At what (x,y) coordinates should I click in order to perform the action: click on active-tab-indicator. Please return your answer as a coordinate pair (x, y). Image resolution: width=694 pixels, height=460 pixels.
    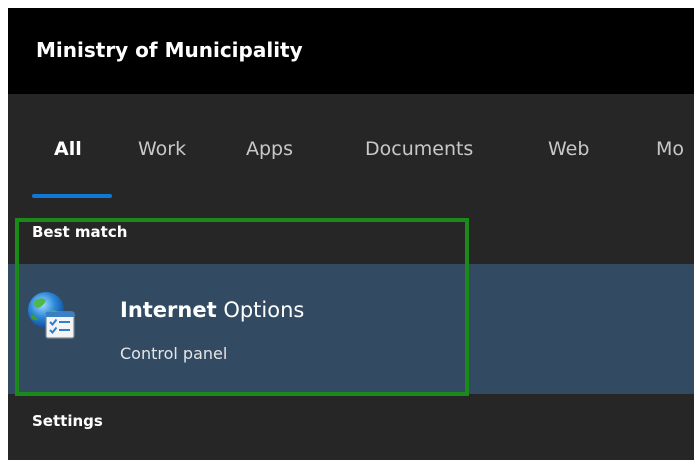
    Looking at the image, I should click on (72, 196).